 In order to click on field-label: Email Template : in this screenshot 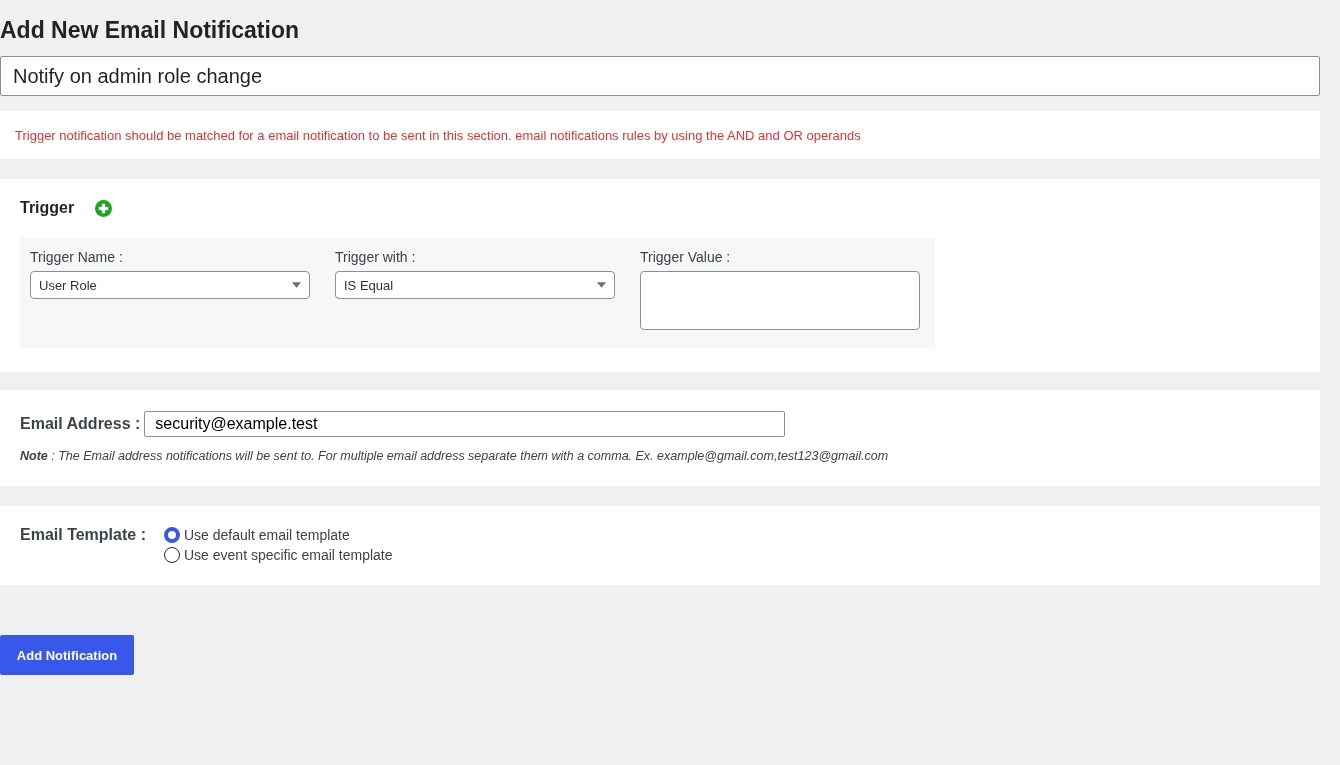, I will do `click(83, 535)`.